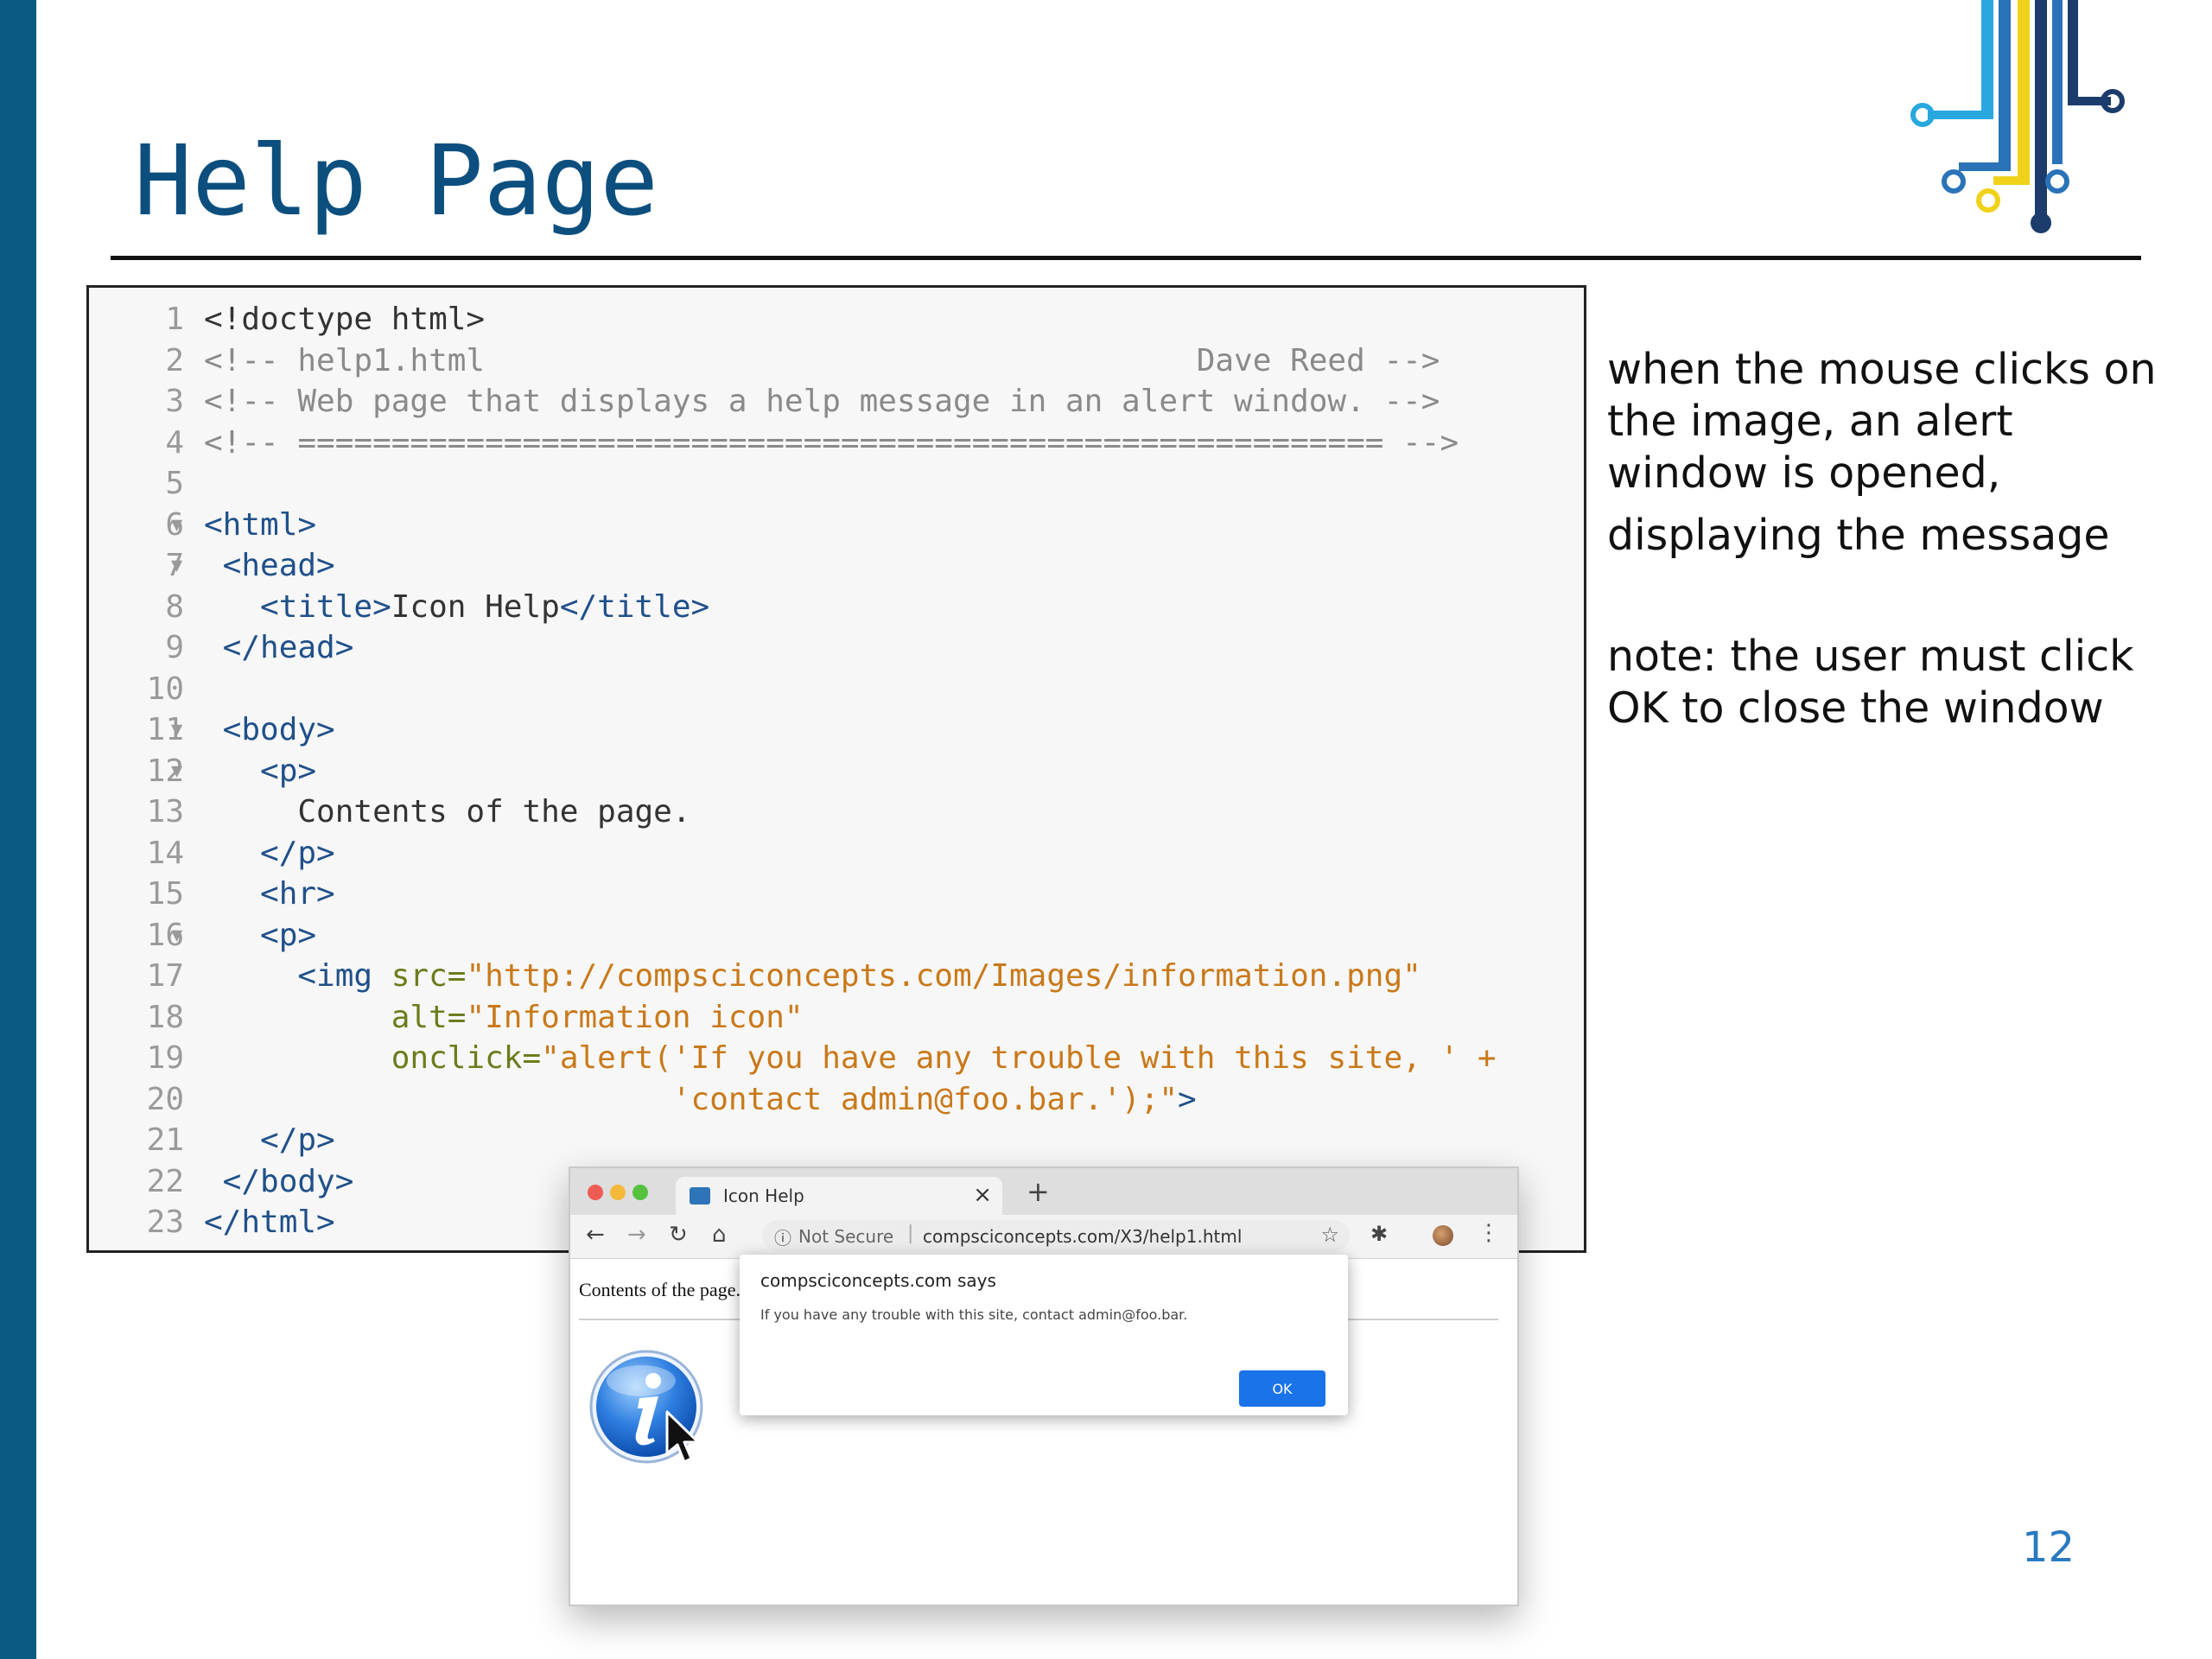  What do you see at coordinates (595, 1235) in the screenshot?
I see `back-arrow-icon: ←` at bounding box center [595, 1235].